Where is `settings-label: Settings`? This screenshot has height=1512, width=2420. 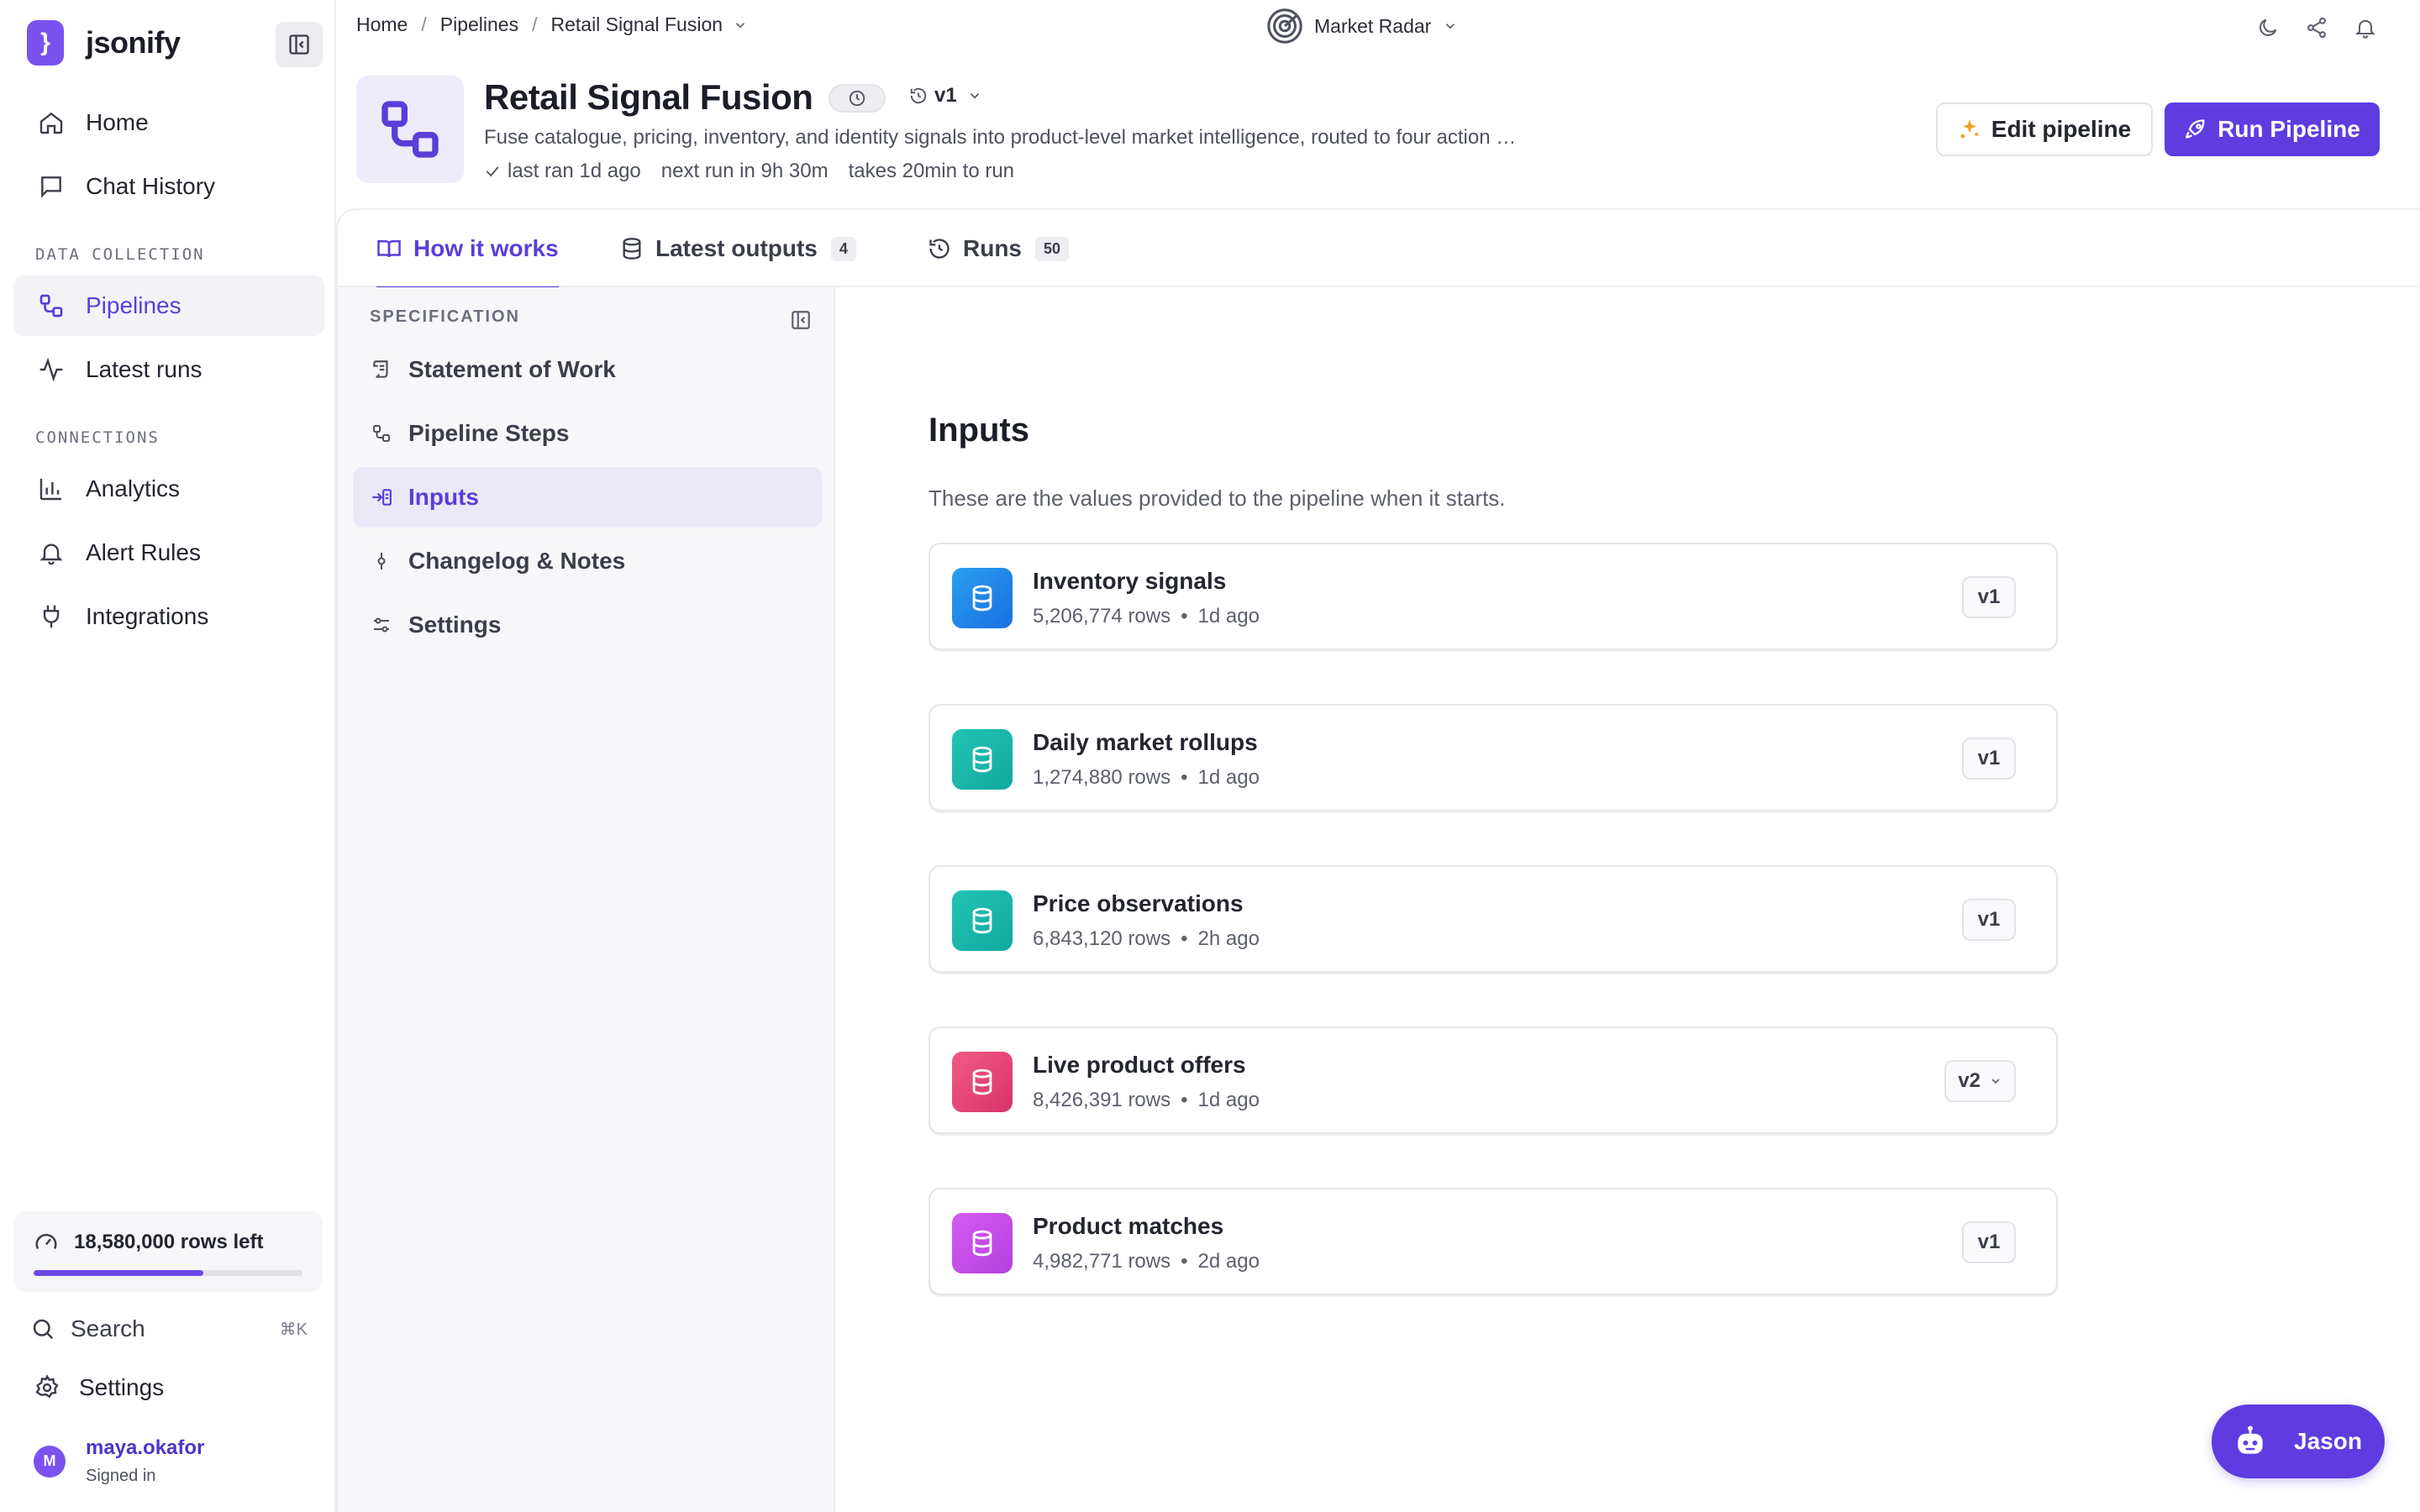 settings-label: Settings is located at coordinates (122, 1387).